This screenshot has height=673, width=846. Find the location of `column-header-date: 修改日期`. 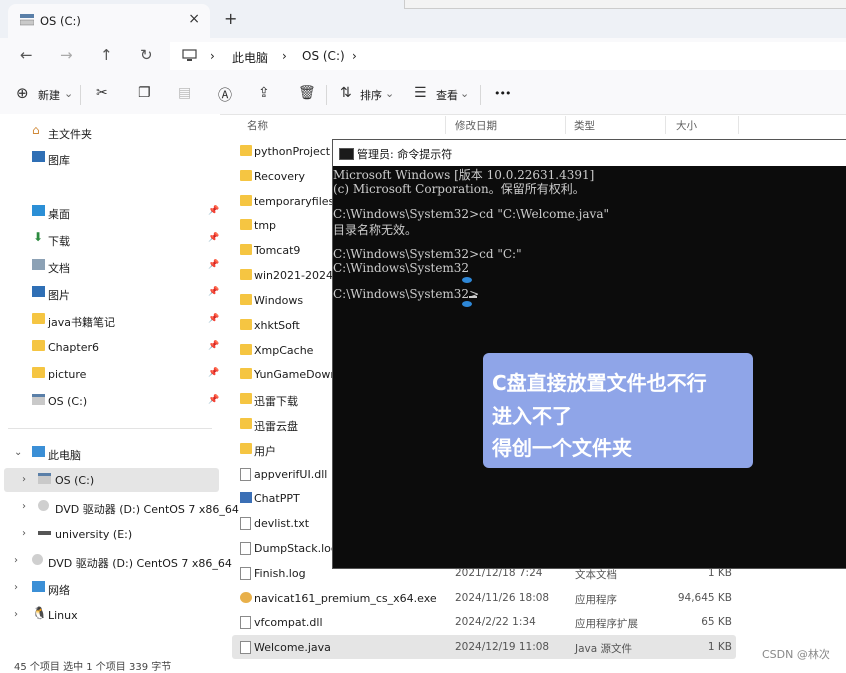

column-header-date: 修改日期 is located at coordinates (476, 125).